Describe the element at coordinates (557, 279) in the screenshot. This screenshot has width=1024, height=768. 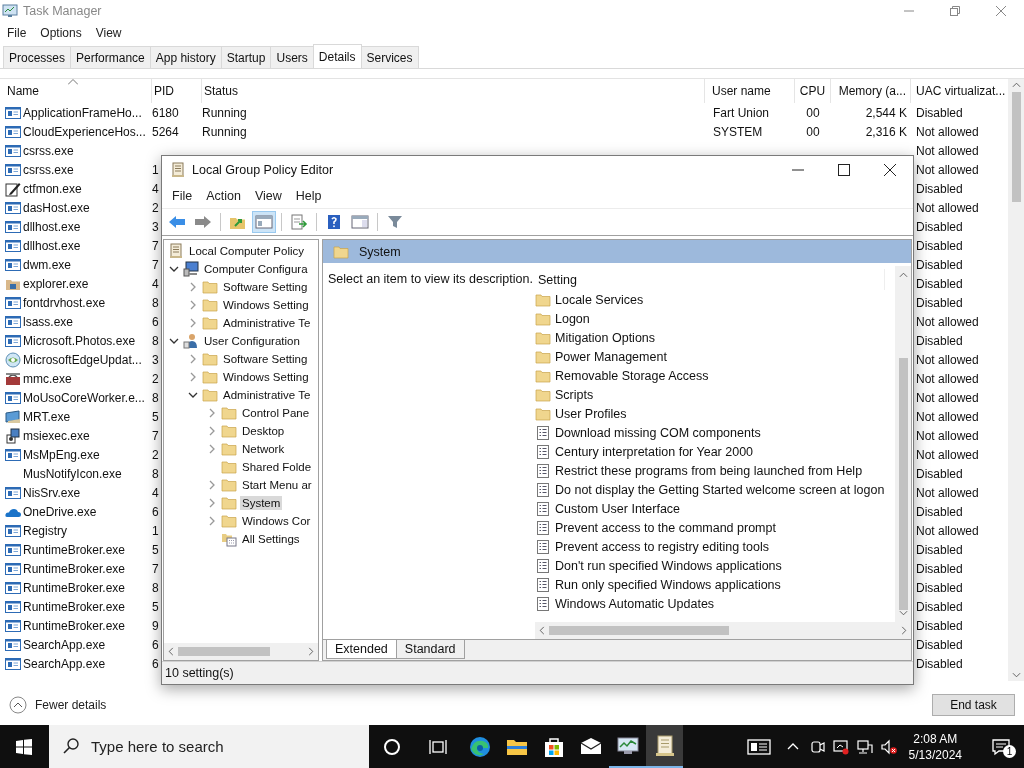
I see `column-header: Setting` at that location.